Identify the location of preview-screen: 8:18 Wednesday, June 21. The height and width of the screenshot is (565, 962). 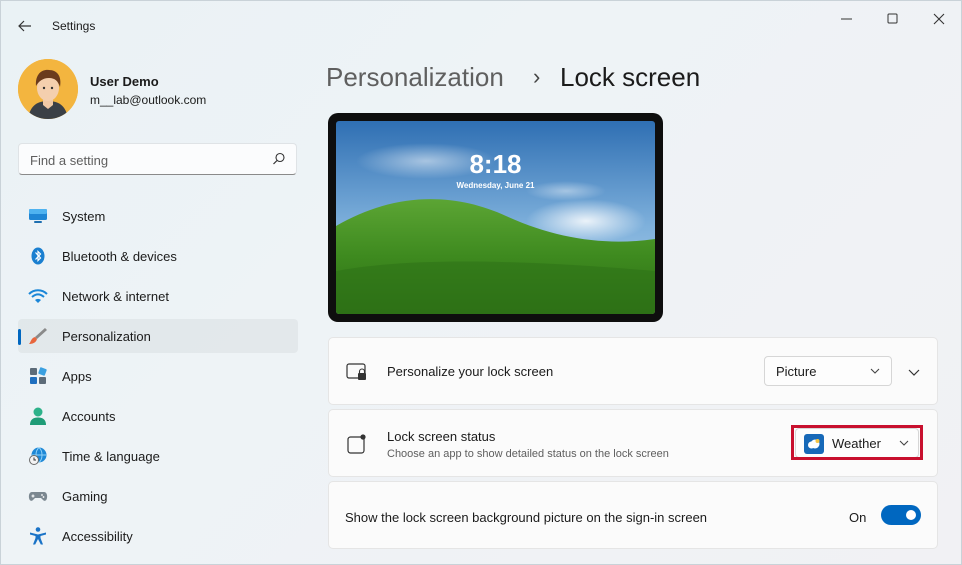
(495, 217).